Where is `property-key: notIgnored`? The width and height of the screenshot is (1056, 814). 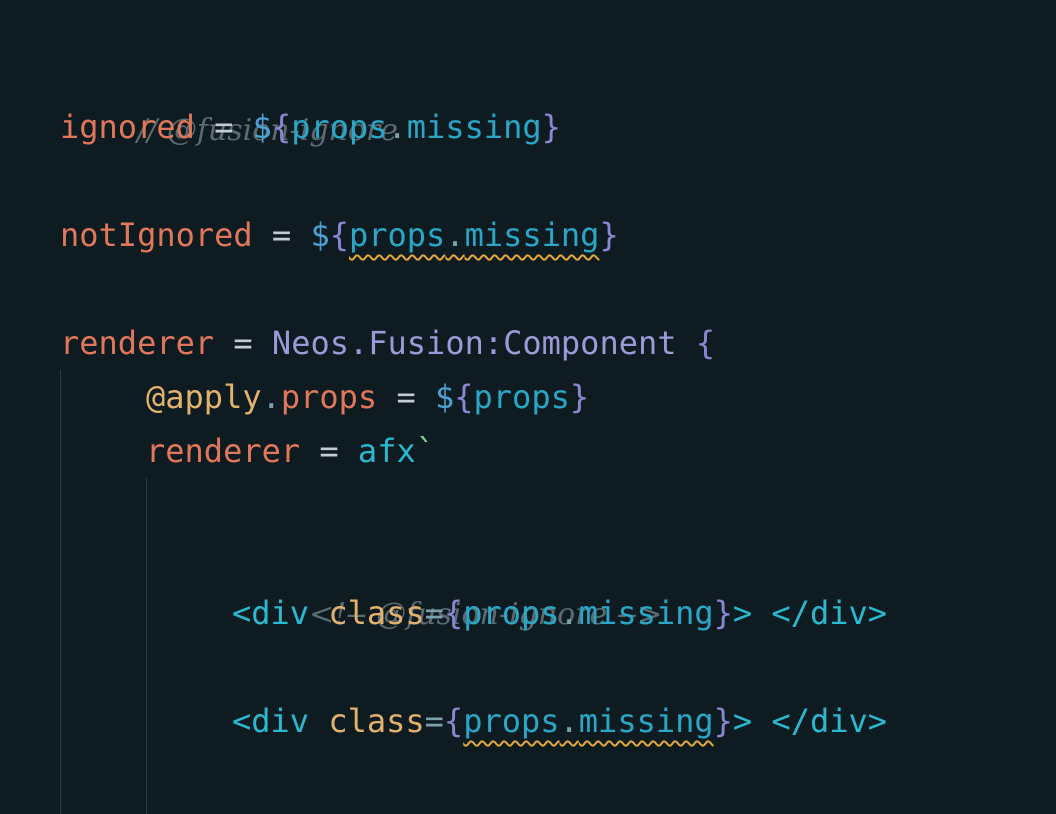 property-key: notIgnored is located at coordinates (156, 235).